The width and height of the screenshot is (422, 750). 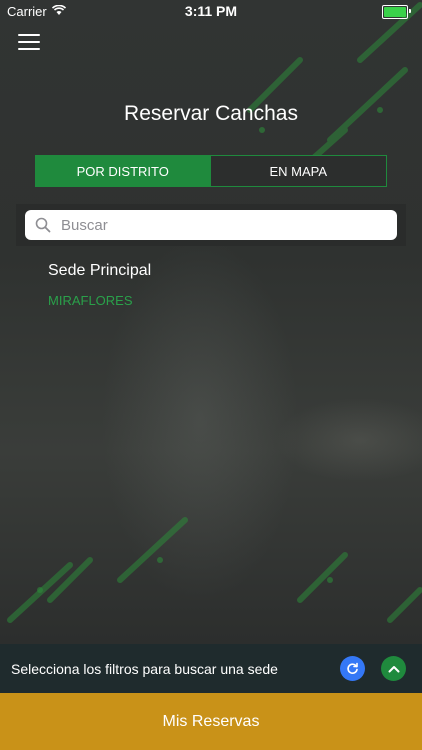 What do you see at coordinates (43, 225) in the screenshot?
I see `search-icon` at bounding box center [43, 225].